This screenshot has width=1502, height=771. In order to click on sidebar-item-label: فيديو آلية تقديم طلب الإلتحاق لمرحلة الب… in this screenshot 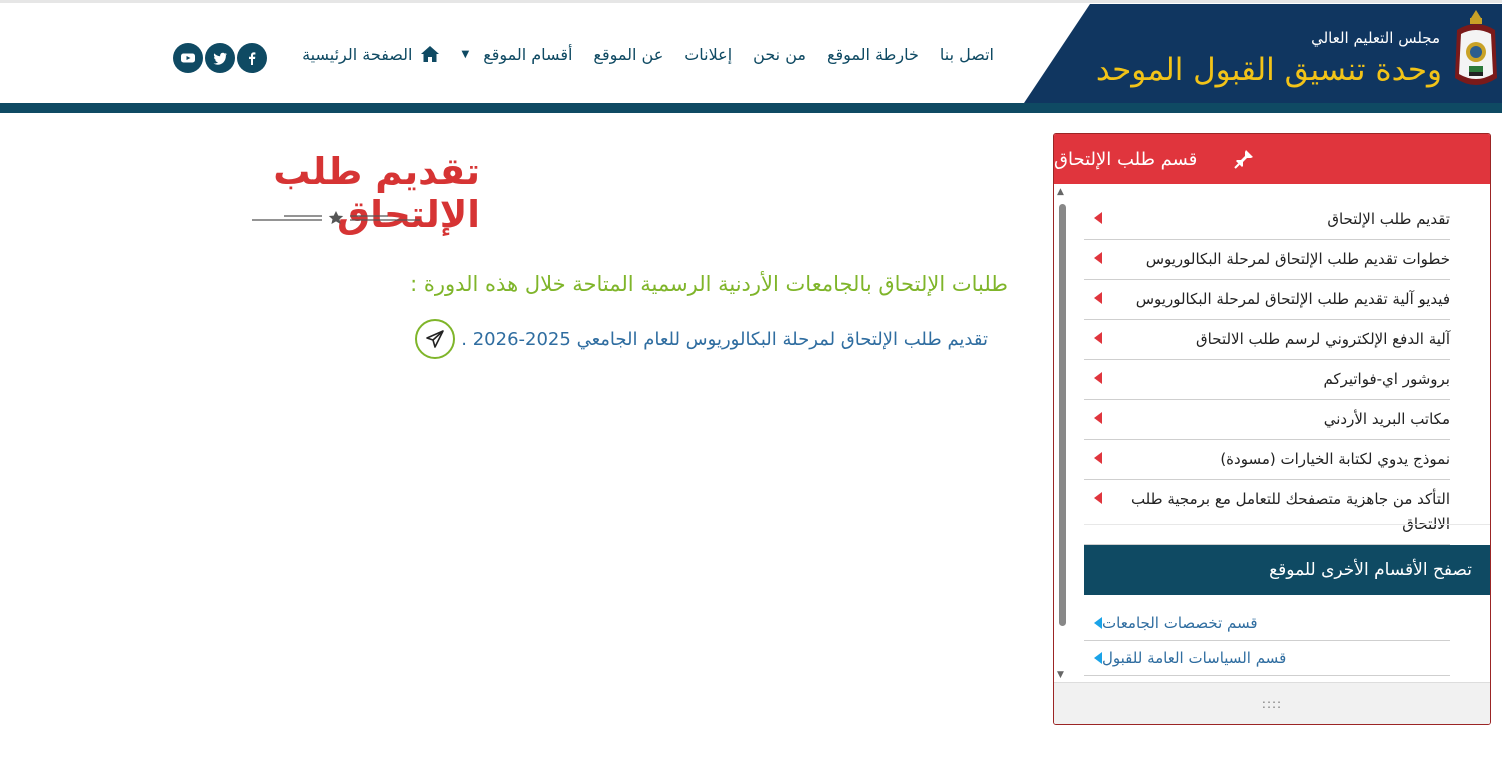, I will do `click(1292, 299)`.